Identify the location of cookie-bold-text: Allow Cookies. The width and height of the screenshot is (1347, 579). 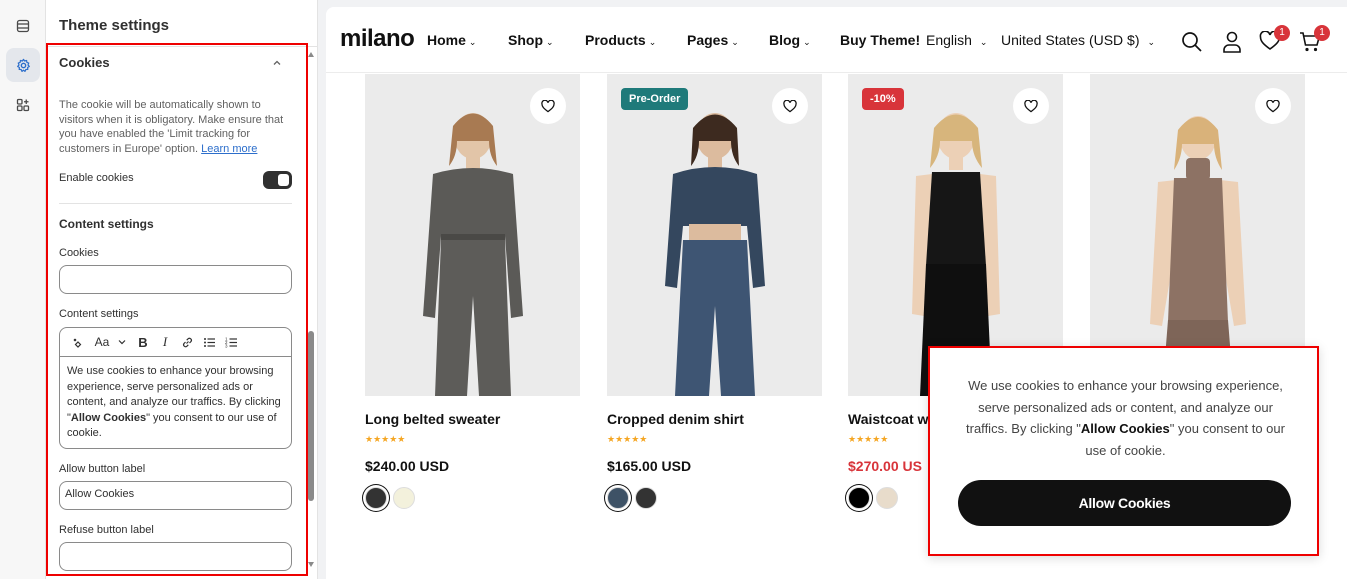
(1125, 428).